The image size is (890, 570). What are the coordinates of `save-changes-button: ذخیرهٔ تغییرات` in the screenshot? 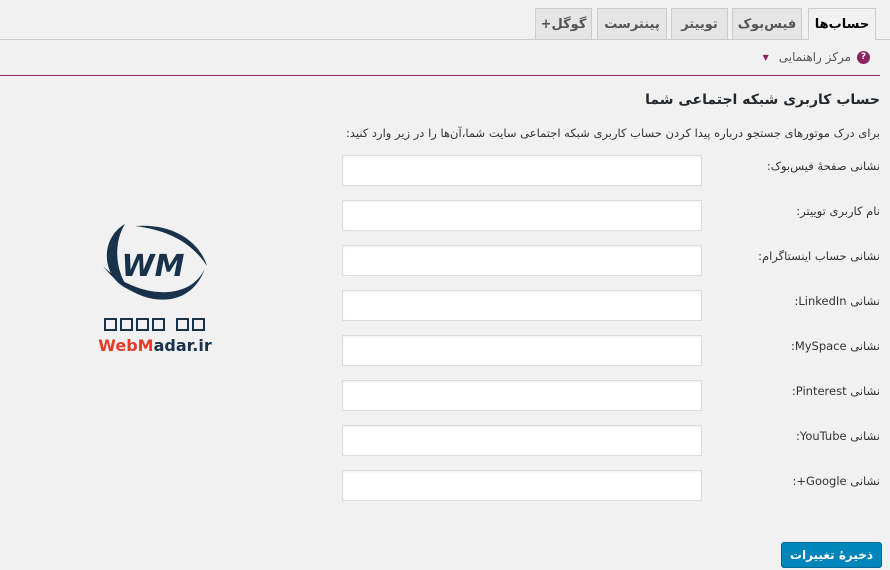 It's located at (831, 555).